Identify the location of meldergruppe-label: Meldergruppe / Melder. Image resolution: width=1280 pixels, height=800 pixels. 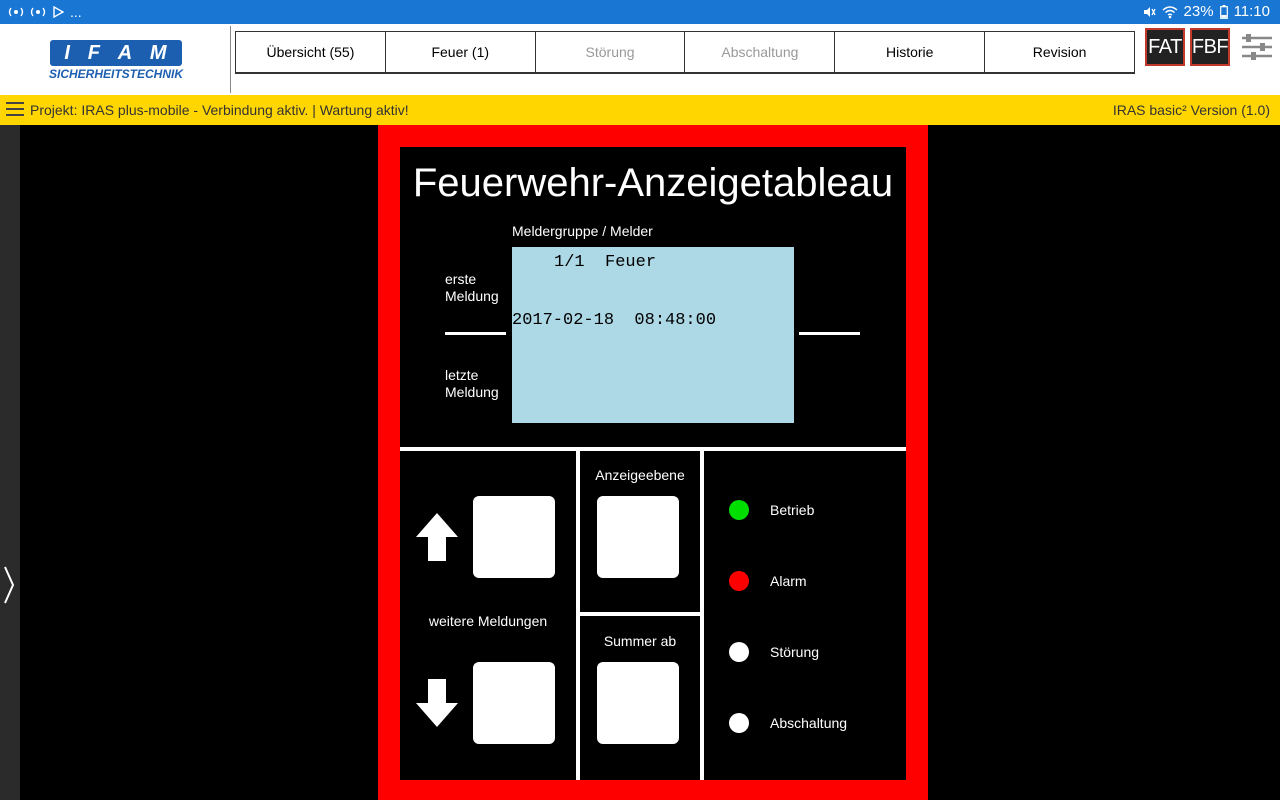
(582, 231).